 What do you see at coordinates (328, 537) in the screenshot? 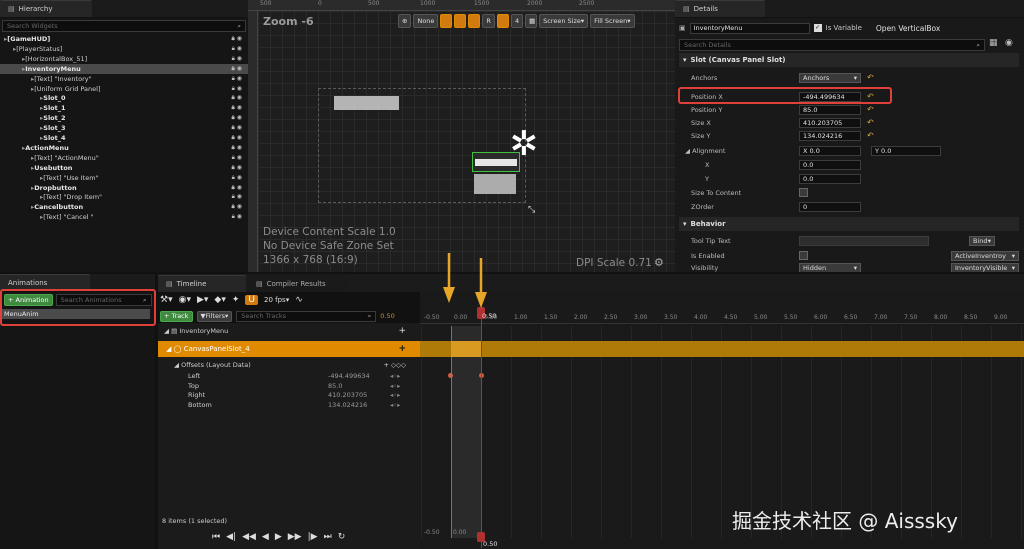
I see `to-end-icon: ⏭` at bounding box center [328, 537].